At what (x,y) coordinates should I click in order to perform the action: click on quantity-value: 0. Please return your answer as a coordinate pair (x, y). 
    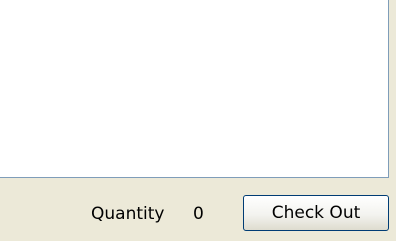
    Looking at the image, I should click on (198, 214).